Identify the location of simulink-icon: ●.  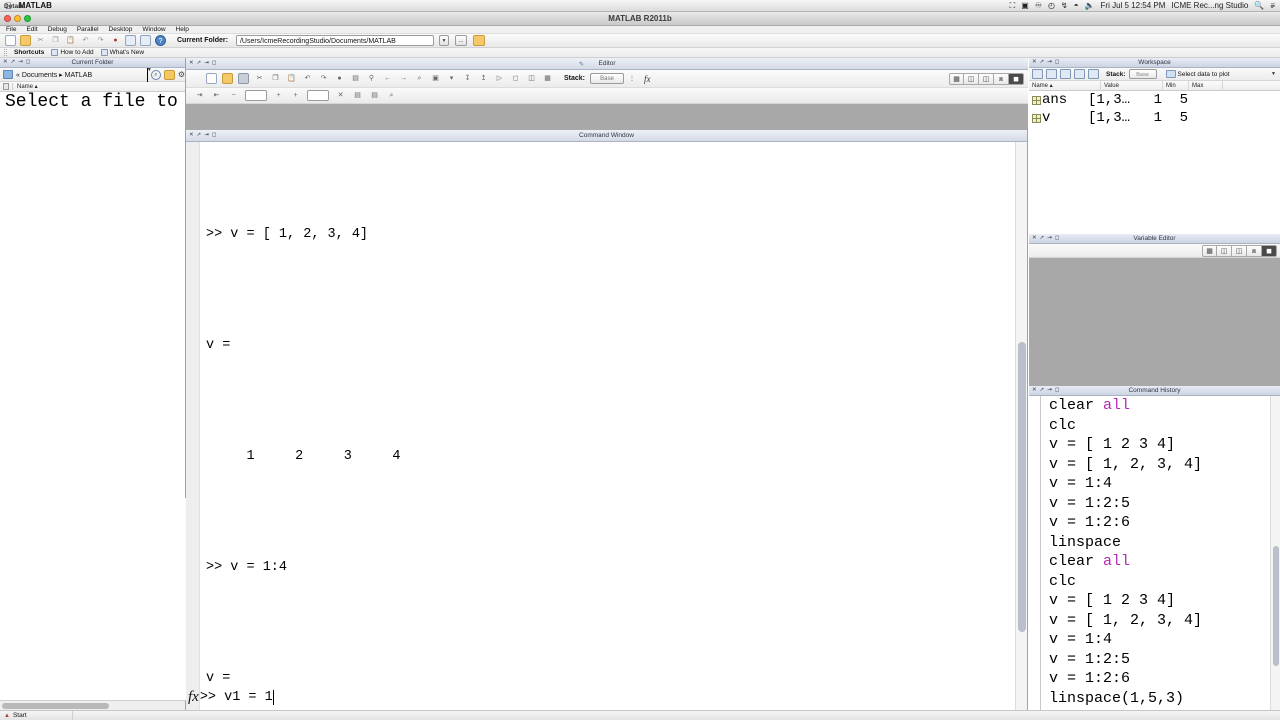
(115, 40).